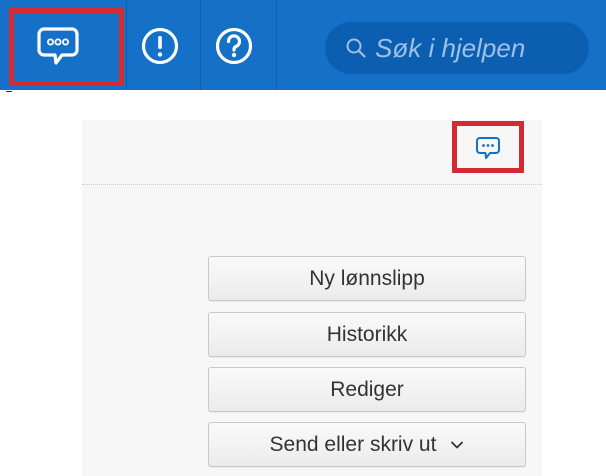  I want to click on question-circle-icon, so click(234, 46).